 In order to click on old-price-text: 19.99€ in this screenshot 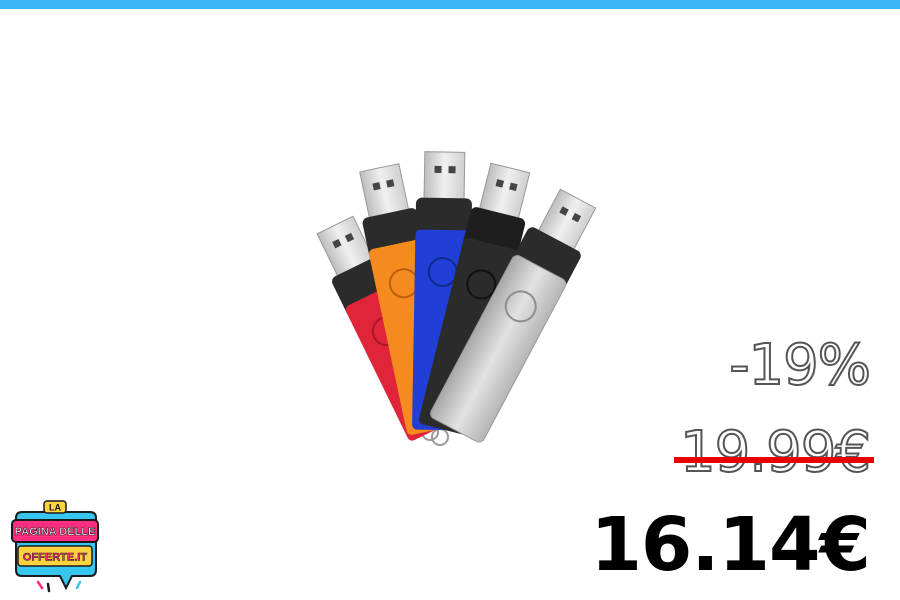, I will do `click(775, 452)`.